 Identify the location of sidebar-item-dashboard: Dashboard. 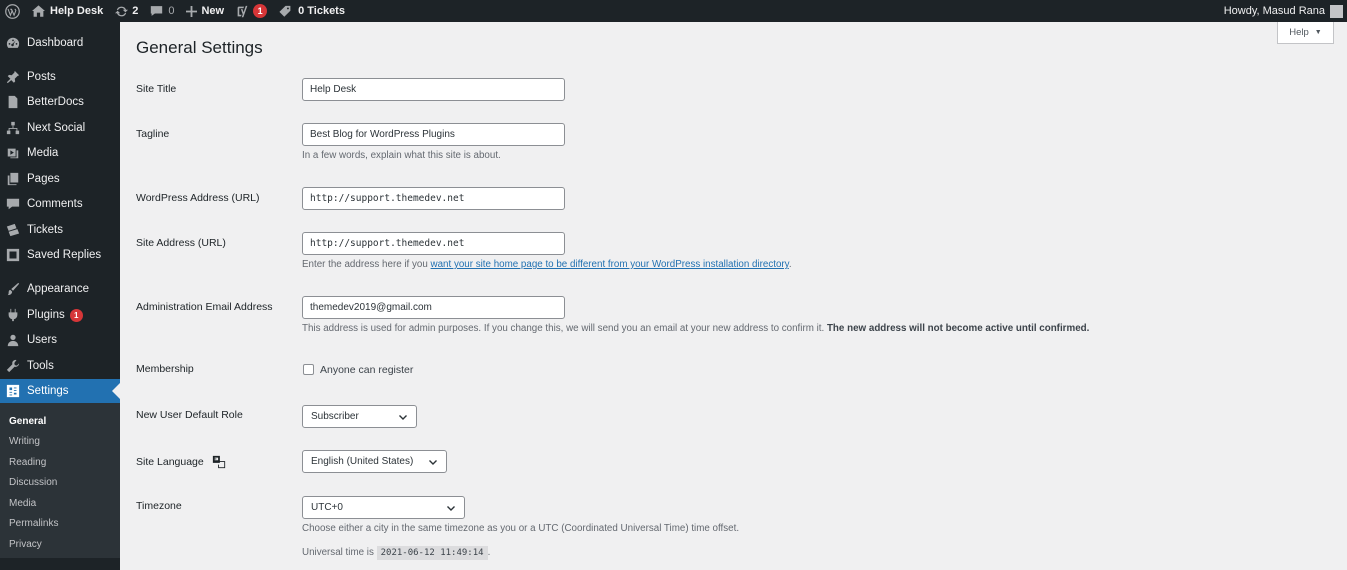
(60, 43).